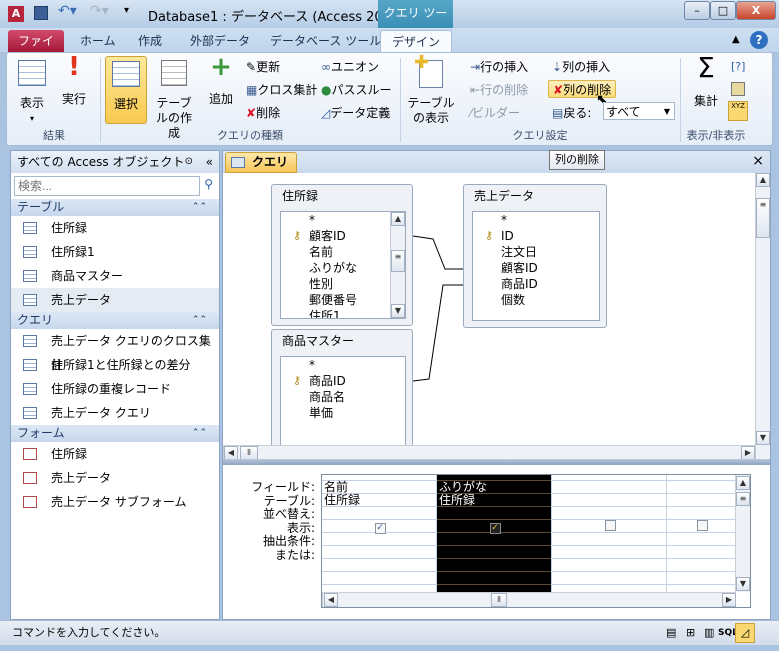 The width and height of the screenshot is (779, 651). What do you see at coordinates (572, 113) in the screenshot?
I see `return-label: ▤戻る:` at bounding box center [572, 113].